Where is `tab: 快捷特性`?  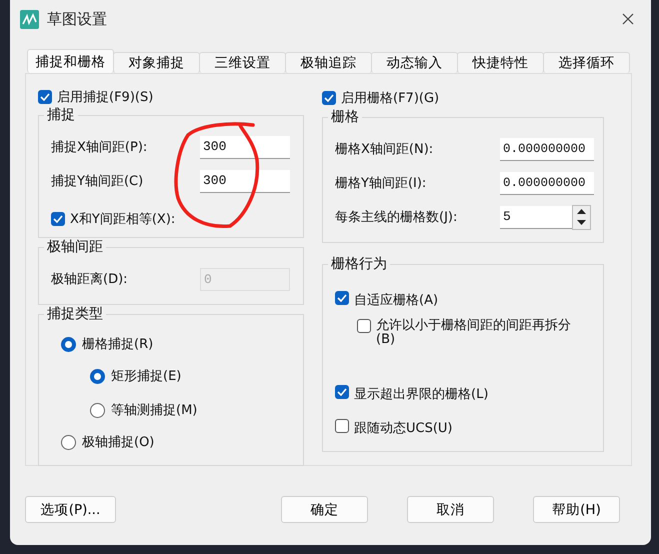 tab: 快捷特性 is located at coordinates (500, 62).